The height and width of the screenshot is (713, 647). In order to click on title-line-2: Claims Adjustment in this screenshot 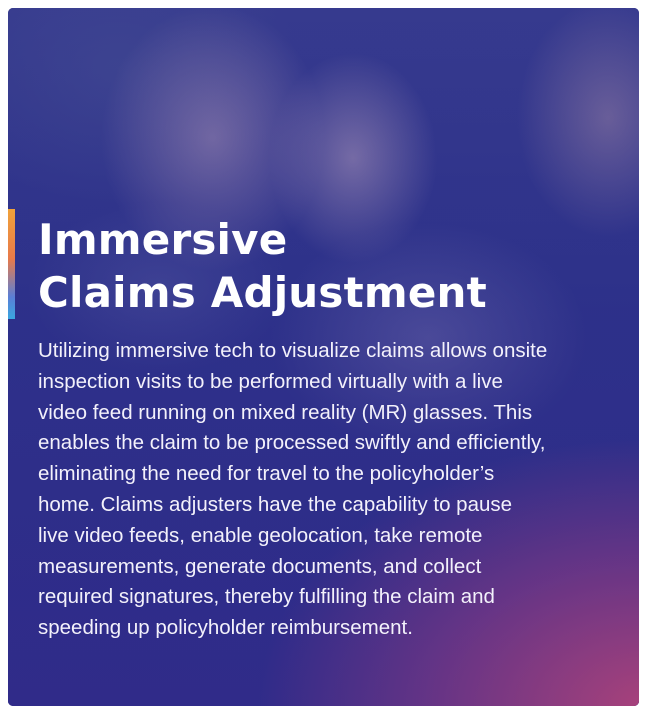, I will do `click(262, 292)`.